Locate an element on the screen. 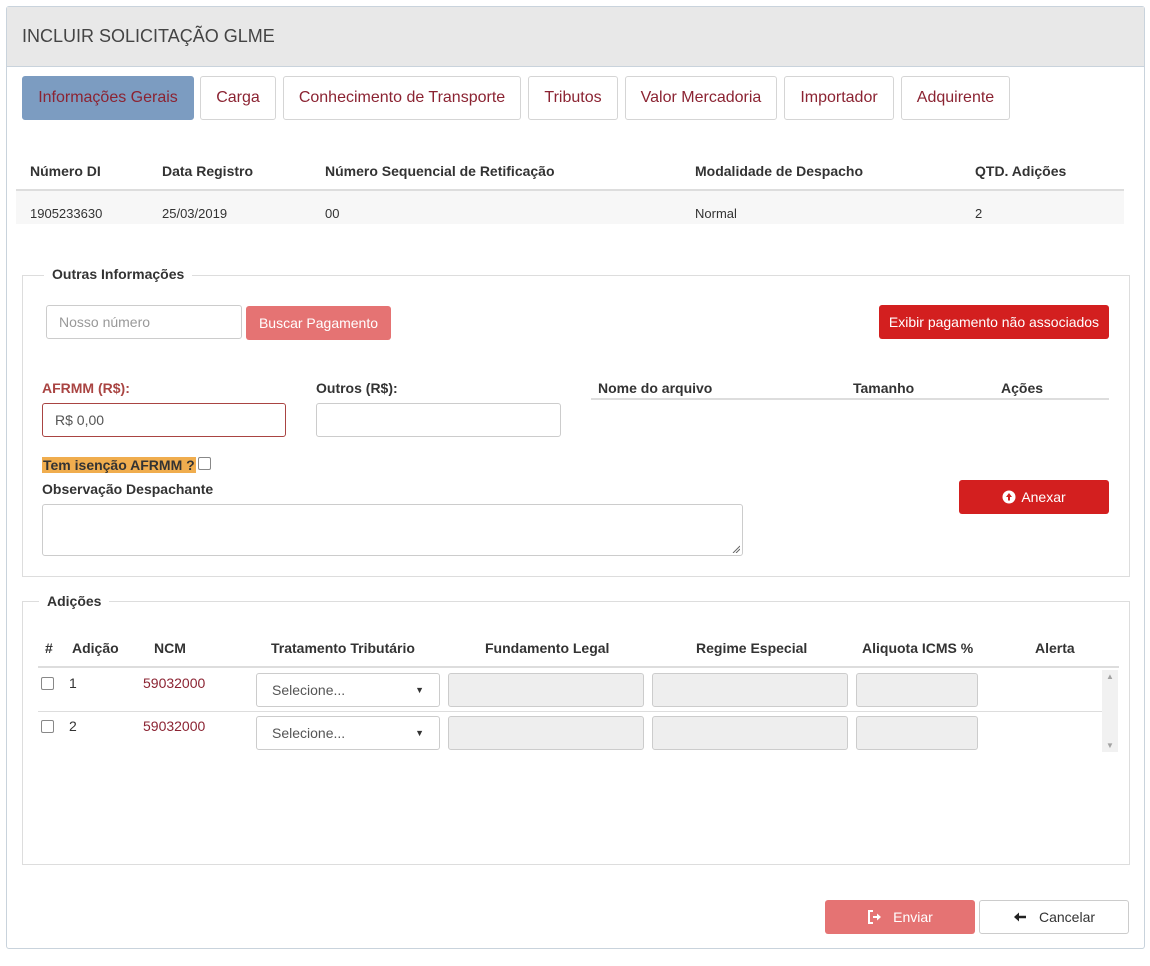  tab-importador: Importador is located at coordinates (839, 98).